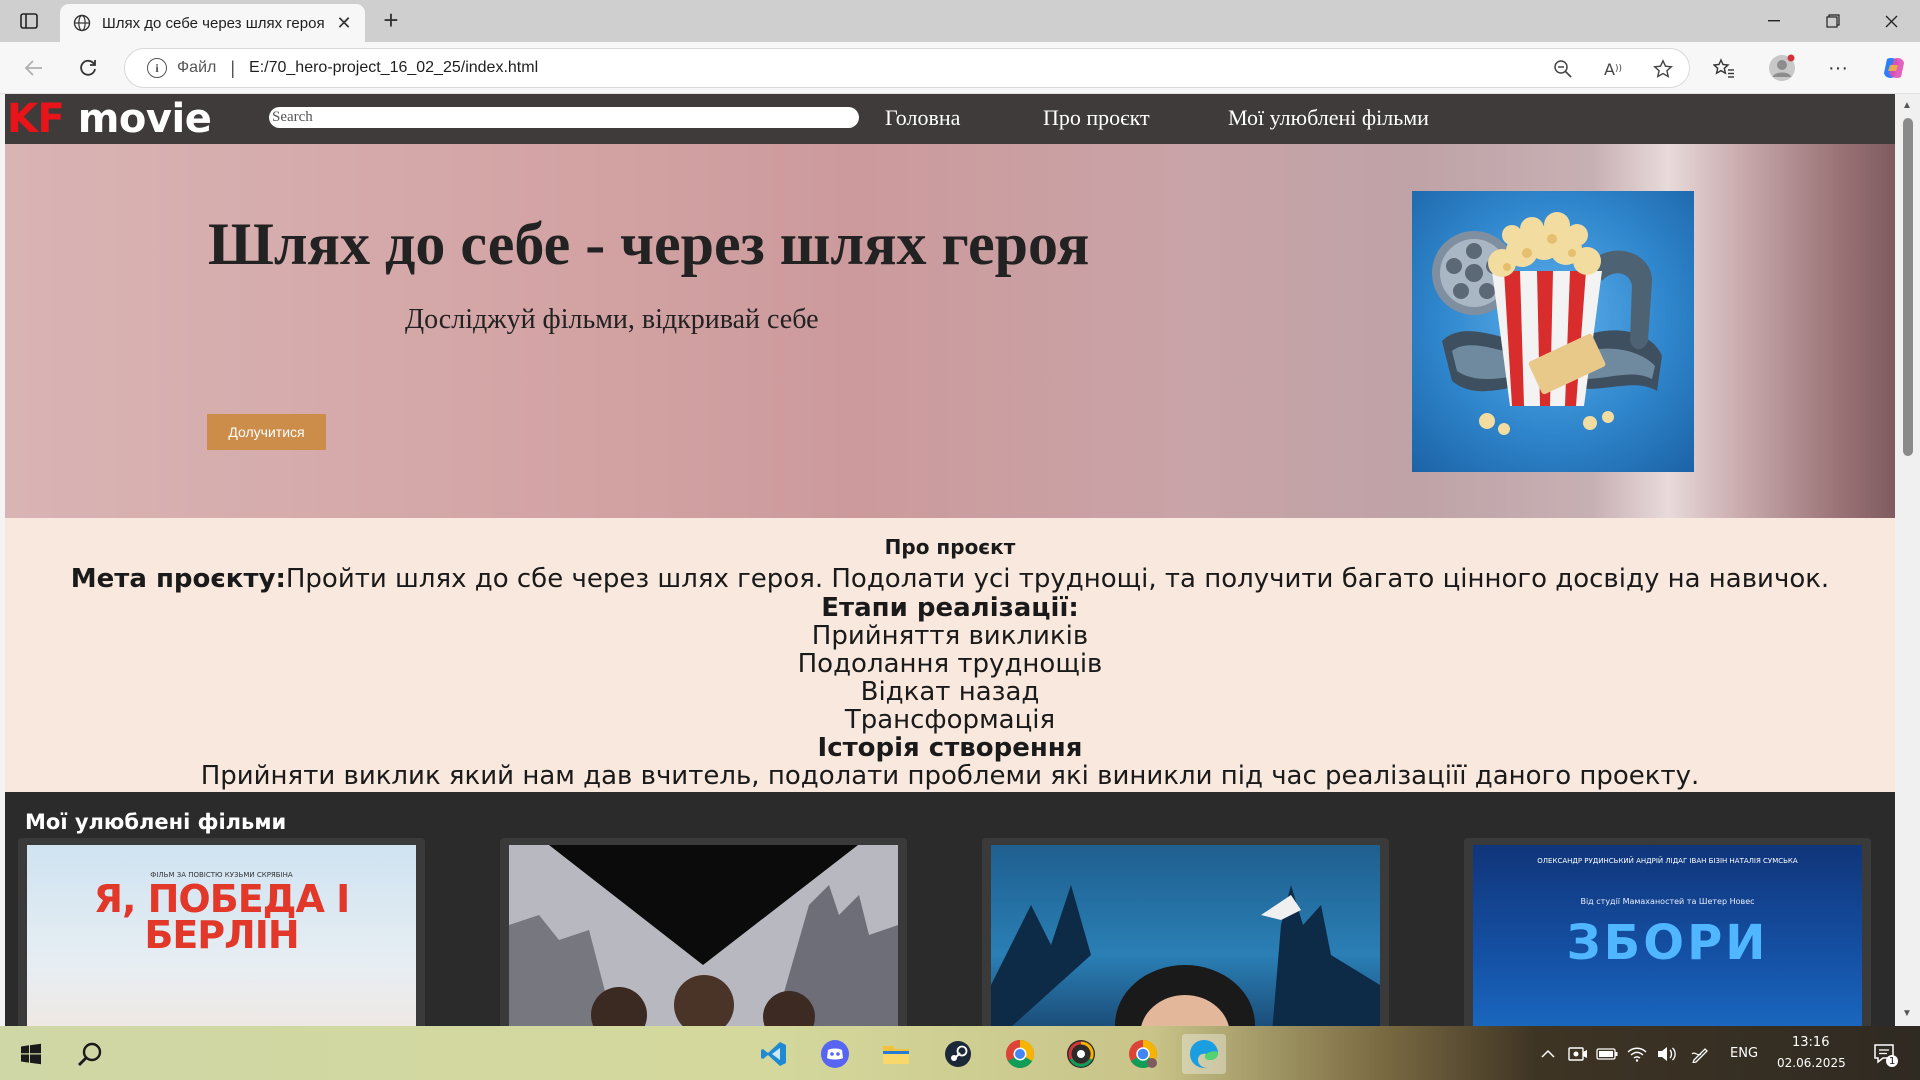 Image resolution: width=1920 pixels, height=1080 pixels. Describe the element at coordinates (960, 21) in the screenshot. I see `browser-tab-bar: Шлях до себе через шлях героя ✕ +` at that location.